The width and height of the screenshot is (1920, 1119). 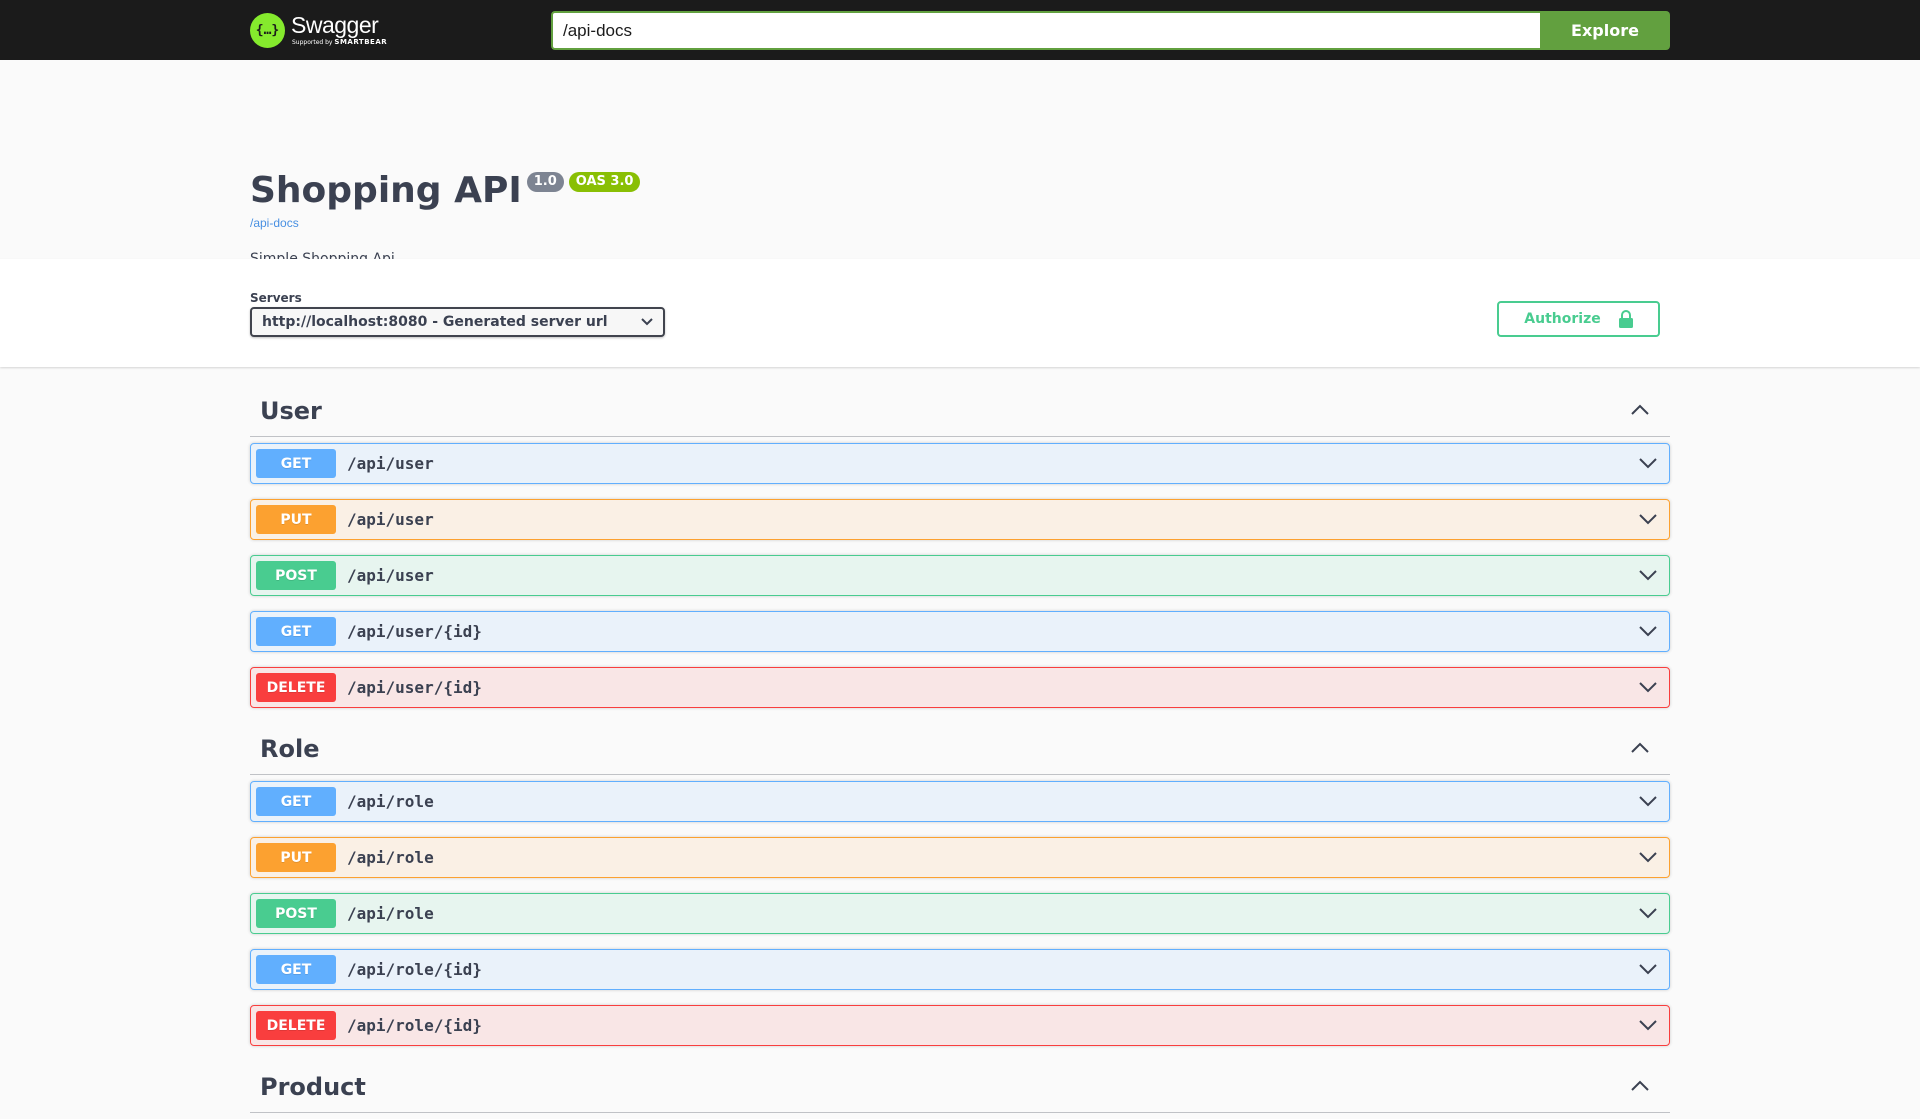 I want to click on logo-name: Swagger, so click(x=335, y=25).